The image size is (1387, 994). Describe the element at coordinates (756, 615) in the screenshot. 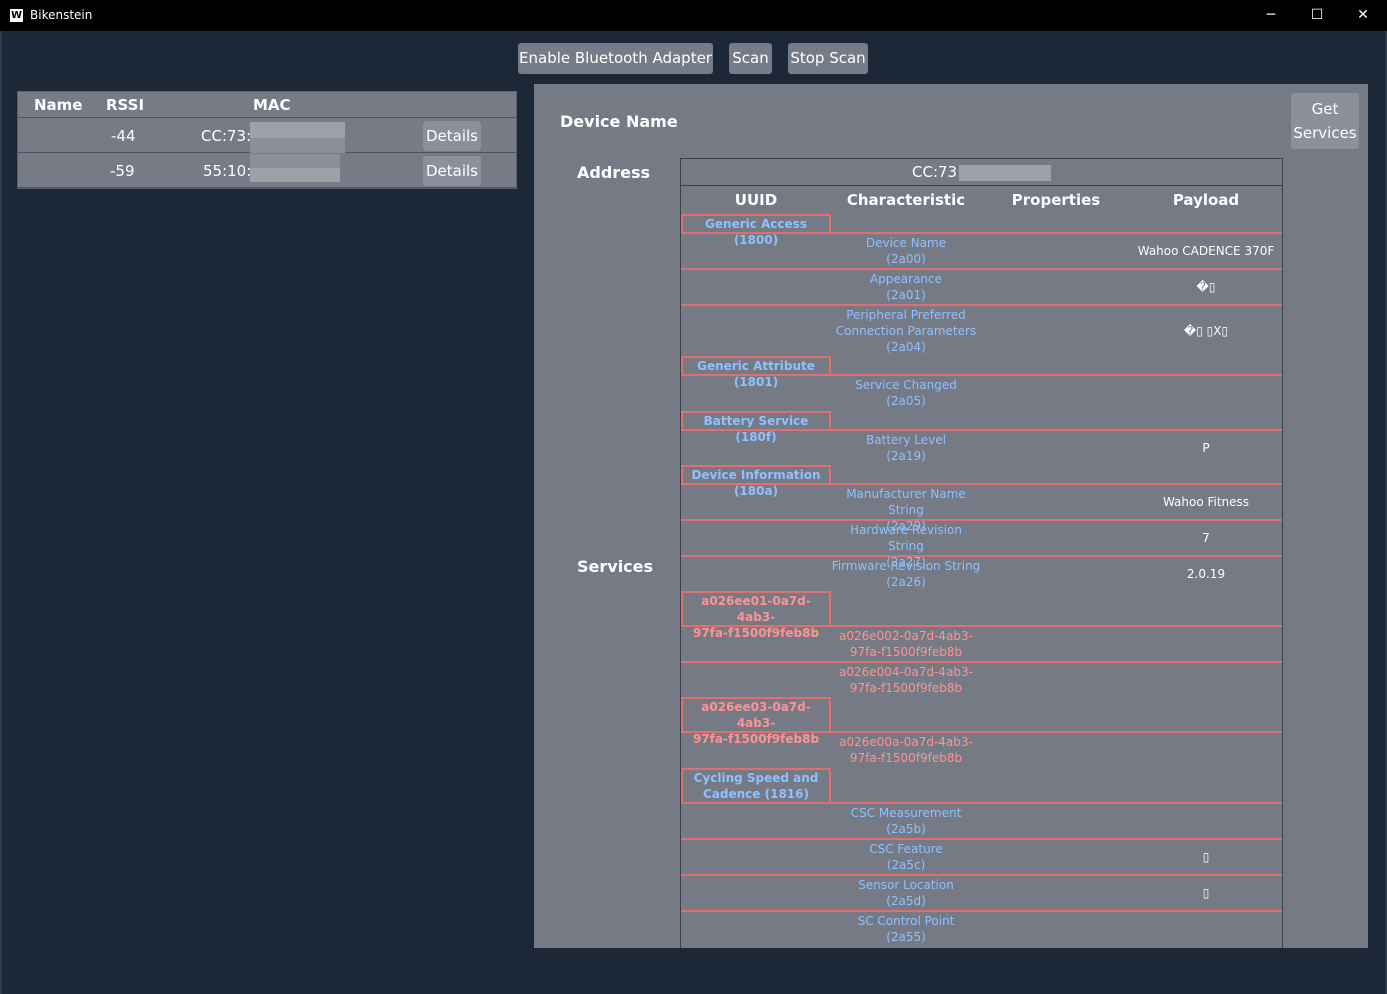

I see `service-header: a026ee01-0a7d-4ab3- 97fa-f1500f9feb8b` at that location.